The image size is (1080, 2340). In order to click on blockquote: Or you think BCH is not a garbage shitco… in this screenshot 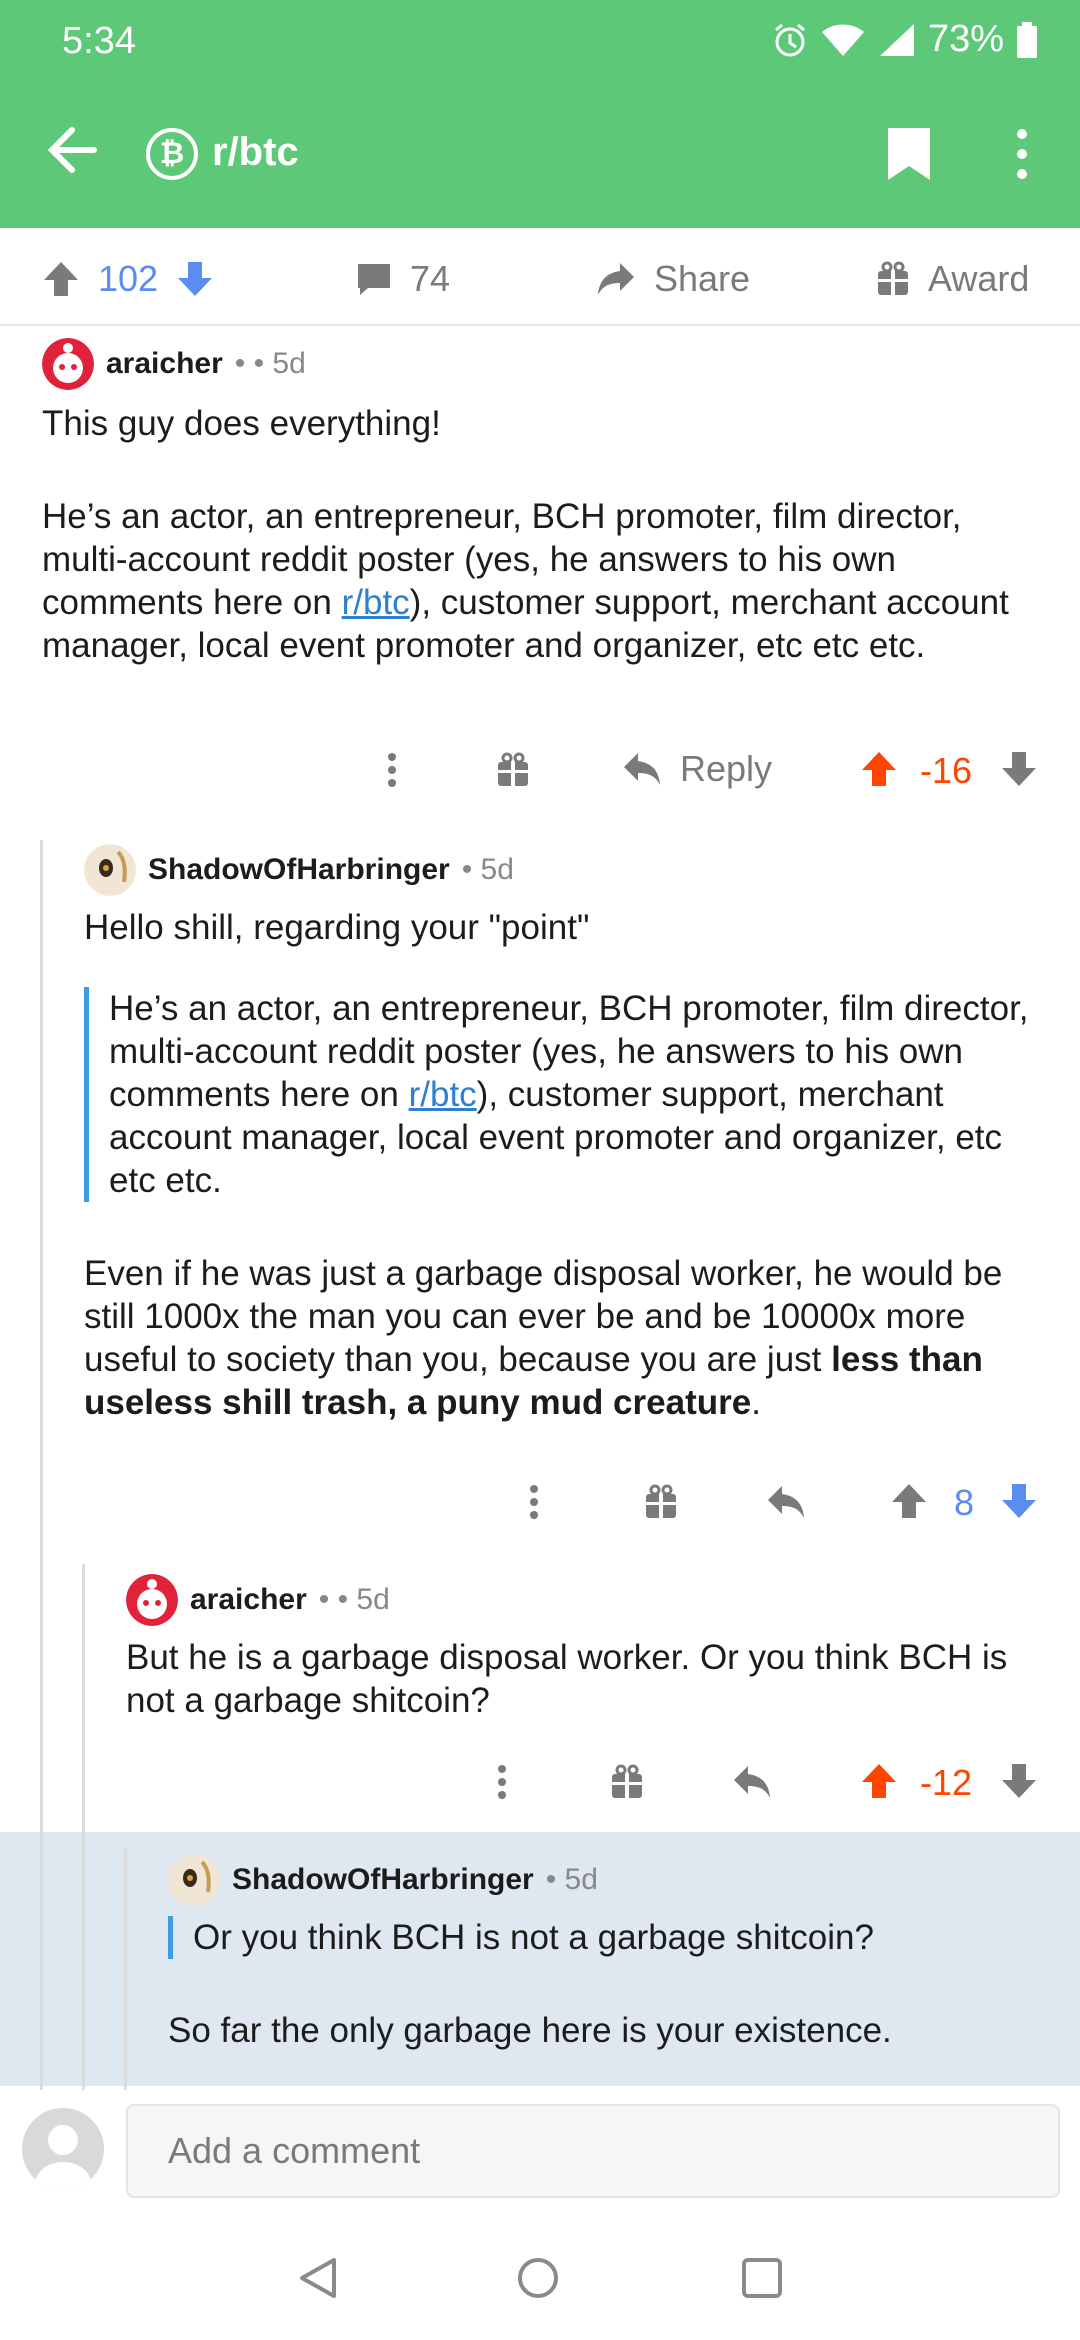, I will do `click(613, 1937)`.